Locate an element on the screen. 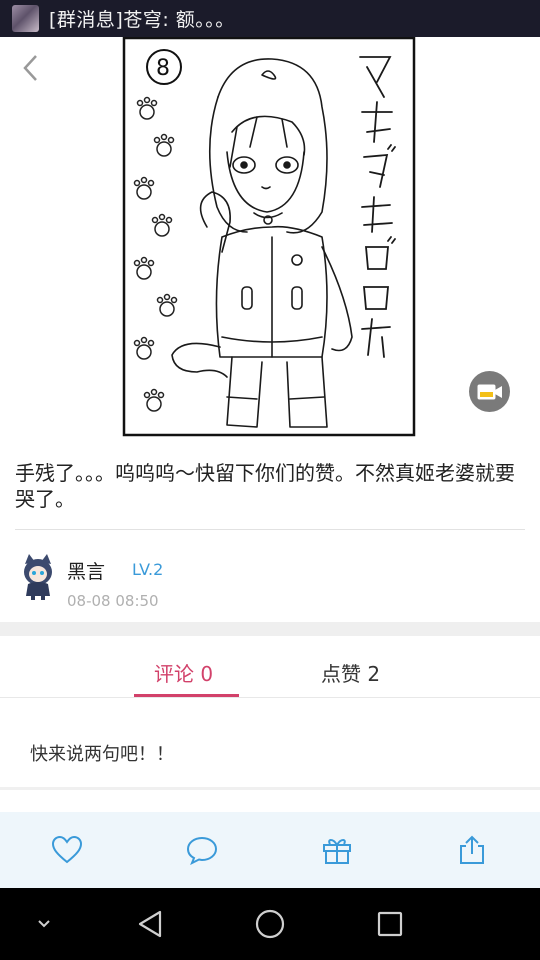 The width and height of the screenshot is (540, 960). status-bar: [群消息]苍穹: 额。。。 is located at coordinates (270, 18).